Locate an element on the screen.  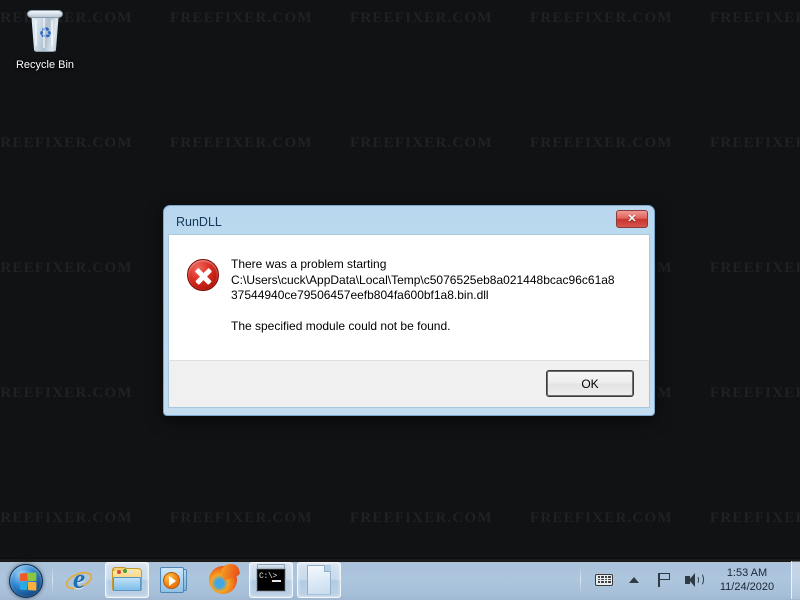
internet-explorer-icon: e is located at coordinates (79, 579).